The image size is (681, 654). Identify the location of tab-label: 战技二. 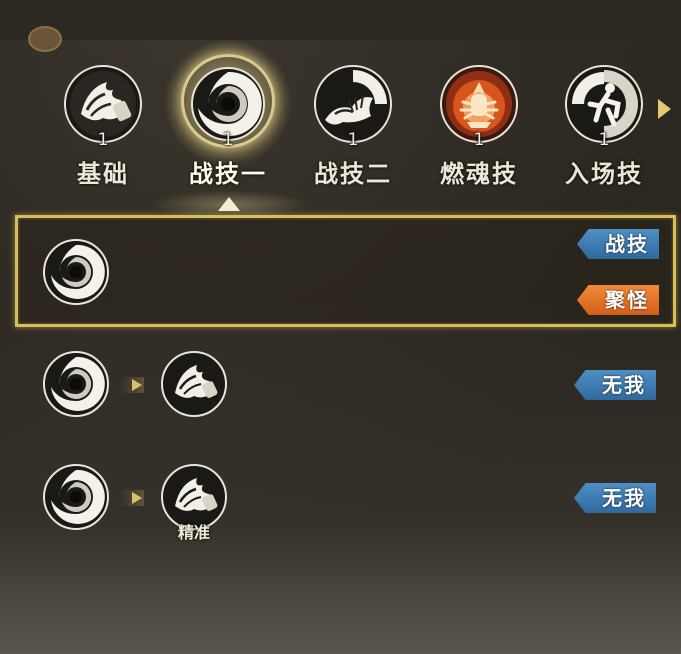
(353, 173).